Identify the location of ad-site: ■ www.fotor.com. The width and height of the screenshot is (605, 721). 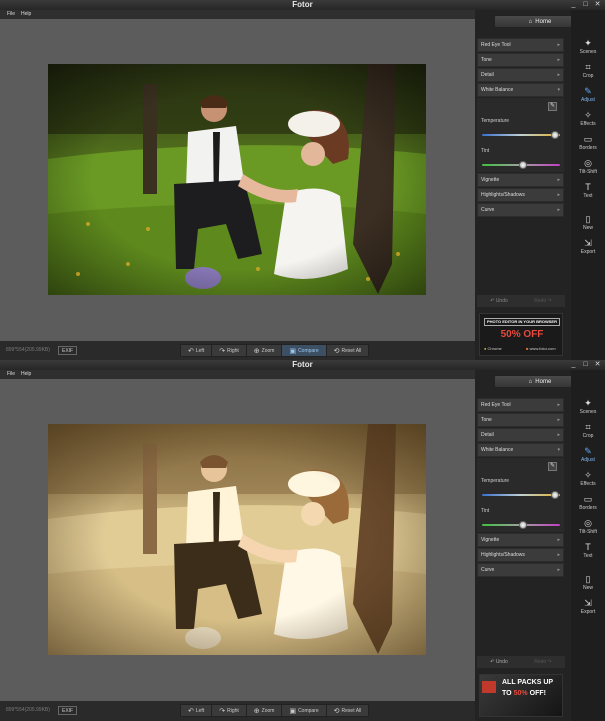
(541, 348).